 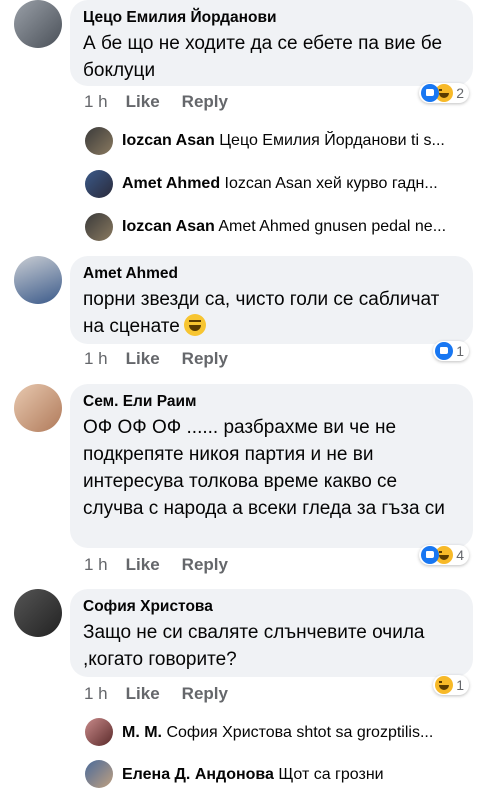 I want to click on comment-author: Сем. Ели Раим, so click(x=271, y=402).